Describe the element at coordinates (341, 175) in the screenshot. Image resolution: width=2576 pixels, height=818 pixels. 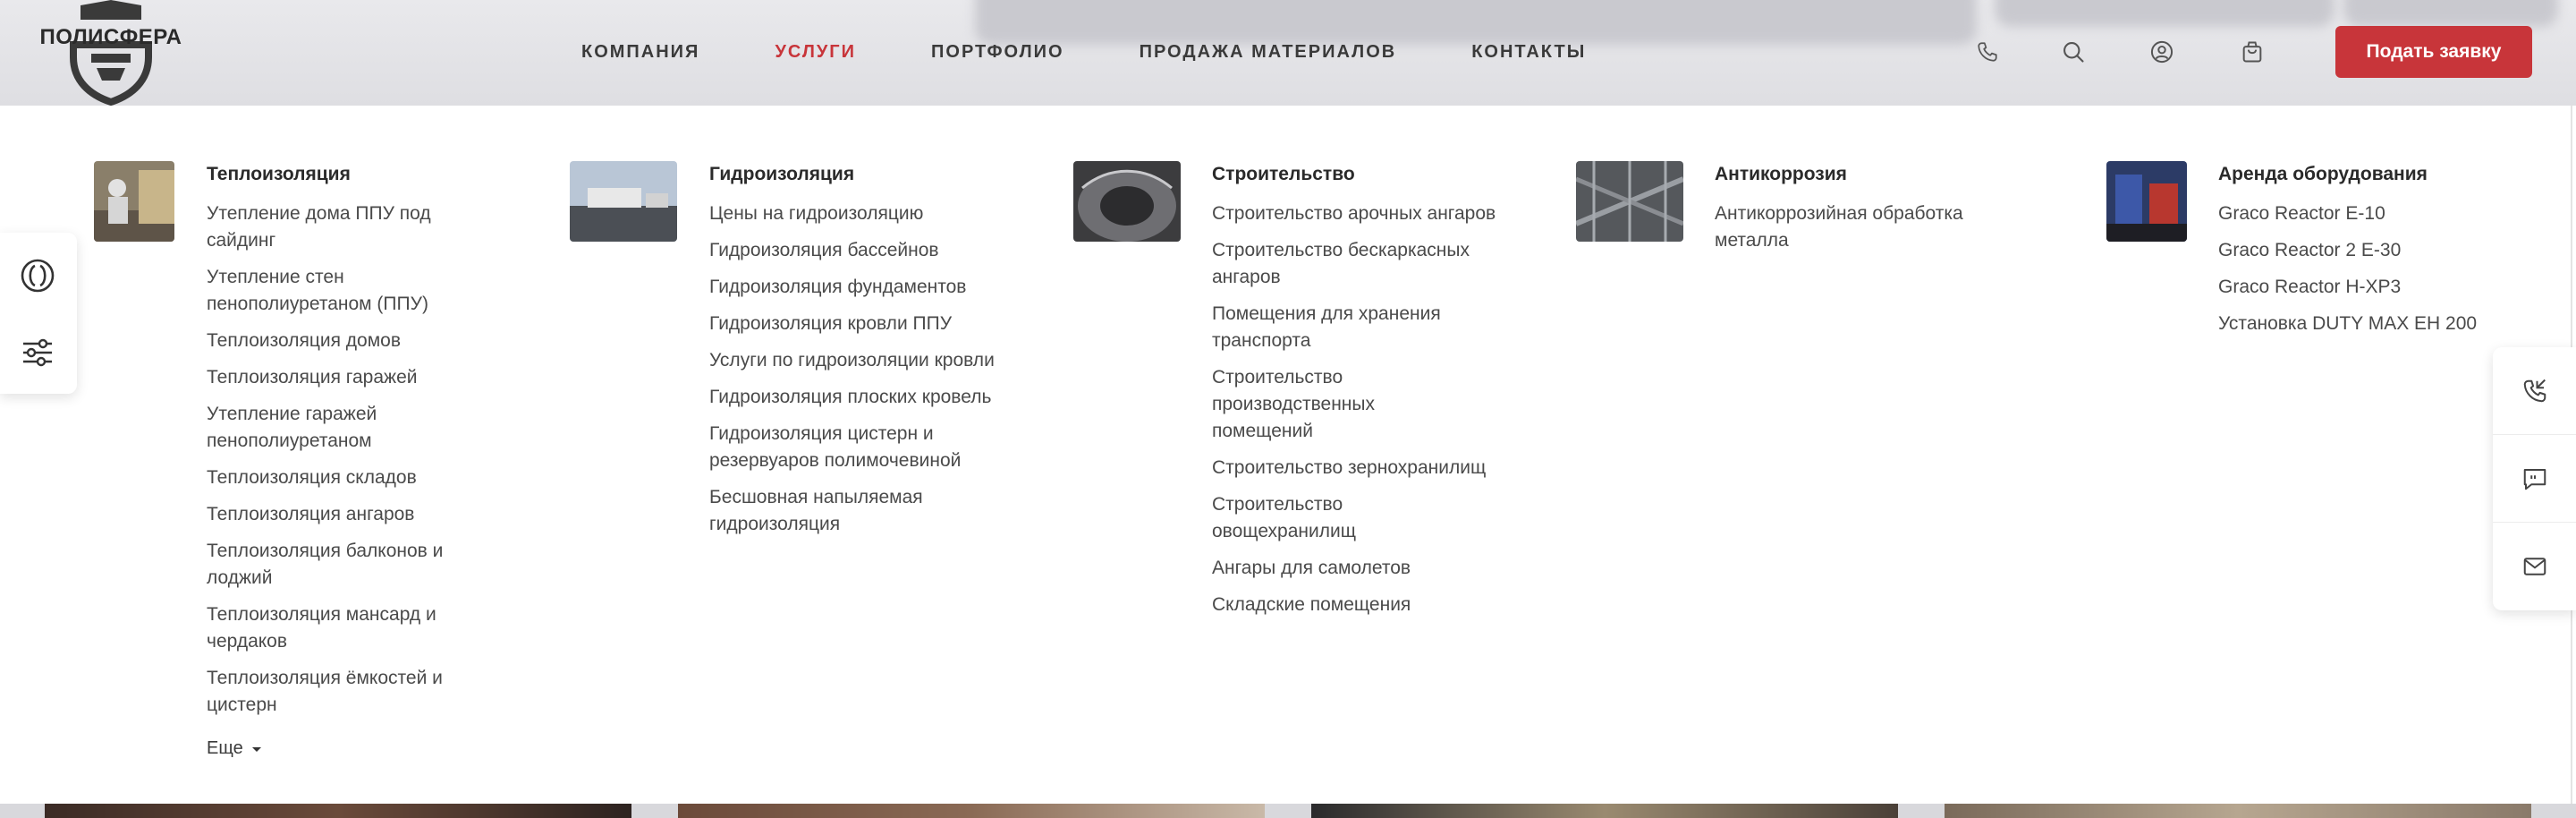
I see `column-title: Теплоизоляция` at that location.